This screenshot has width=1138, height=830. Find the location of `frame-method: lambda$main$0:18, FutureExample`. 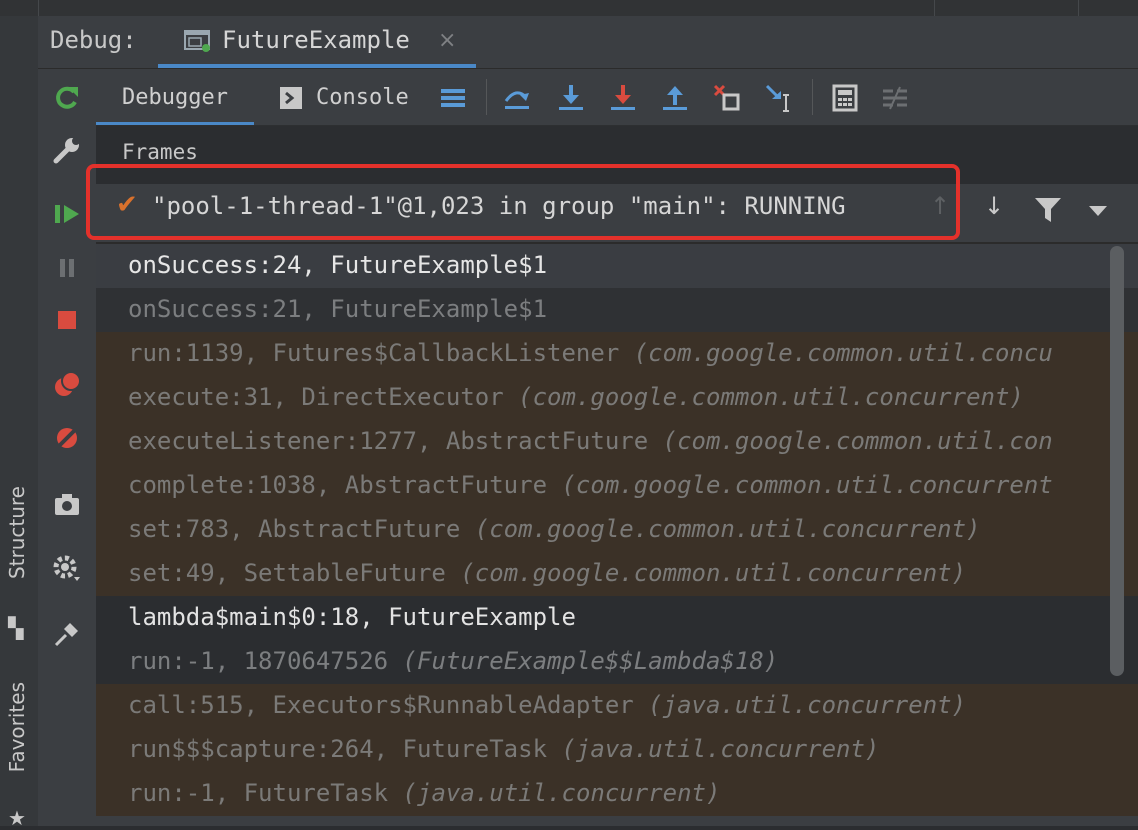

frame-method: lambda$main$0:18, FutureExample is located at coordinates (352, 617).